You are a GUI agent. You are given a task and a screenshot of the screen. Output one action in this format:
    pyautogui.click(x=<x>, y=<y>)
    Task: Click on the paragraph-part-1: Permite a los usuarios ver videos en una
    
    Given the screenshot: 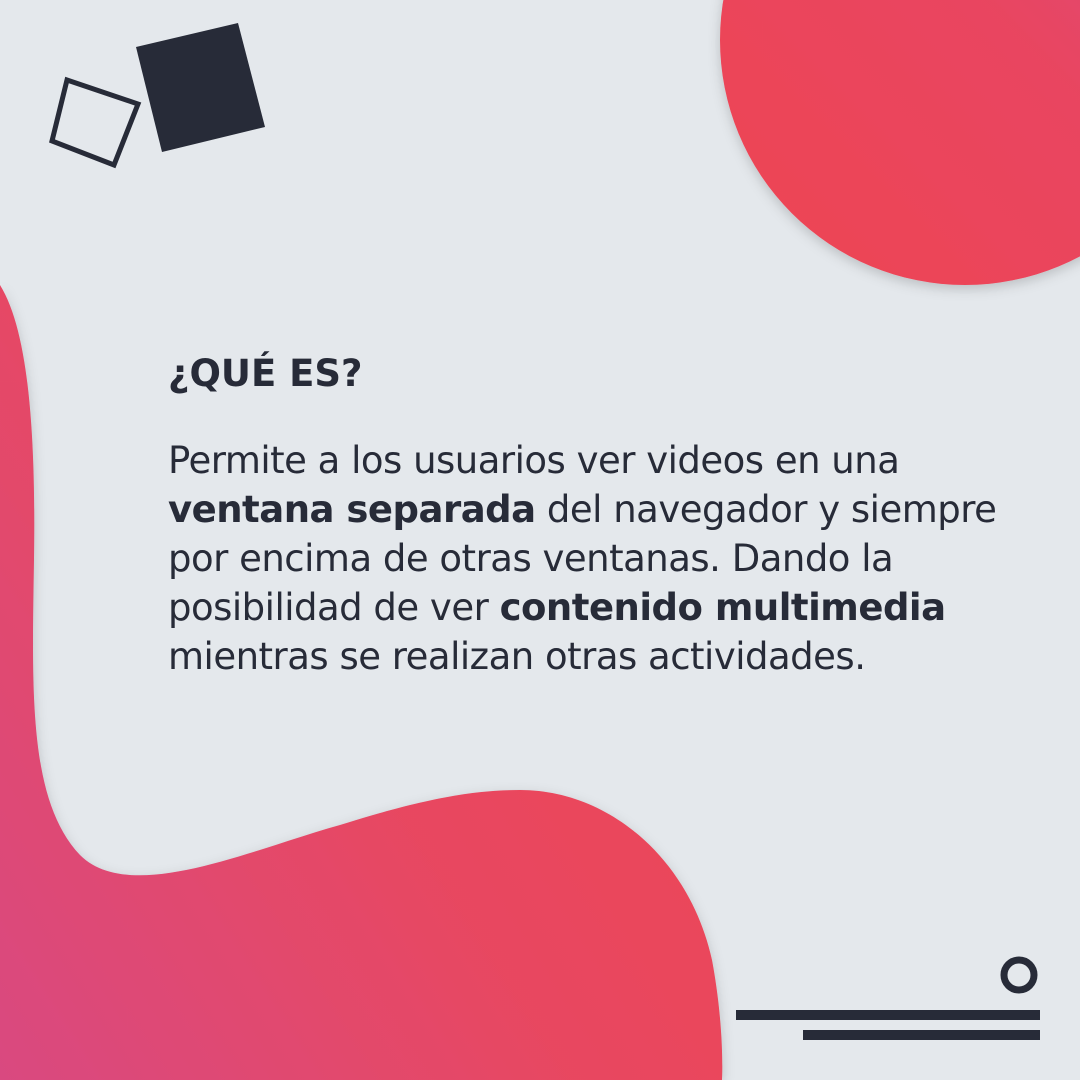 What is the action you would take?
    pyautogui.click(x=534, y=460)
    